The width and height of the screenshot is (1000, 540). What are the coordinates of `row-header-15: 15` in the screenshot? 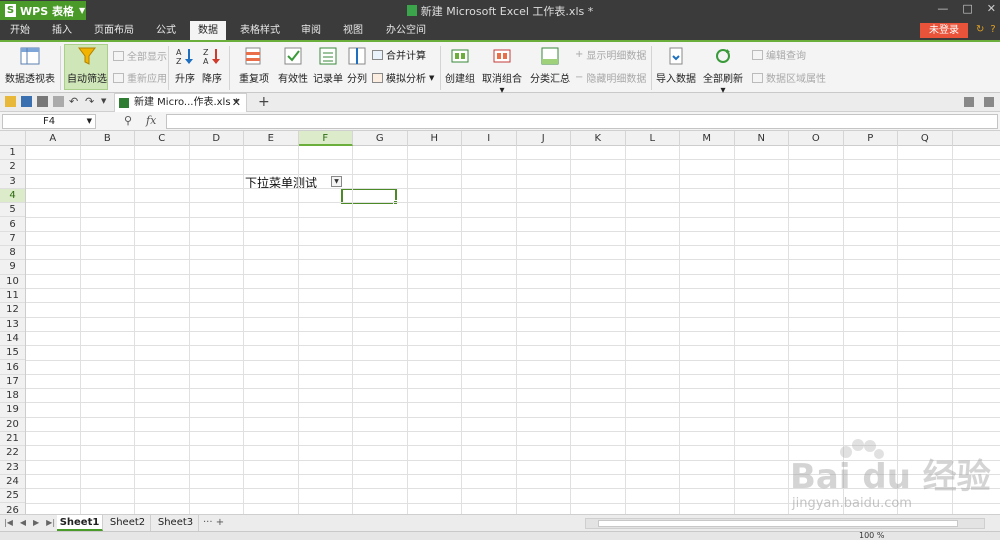 It's located at (12, 353).